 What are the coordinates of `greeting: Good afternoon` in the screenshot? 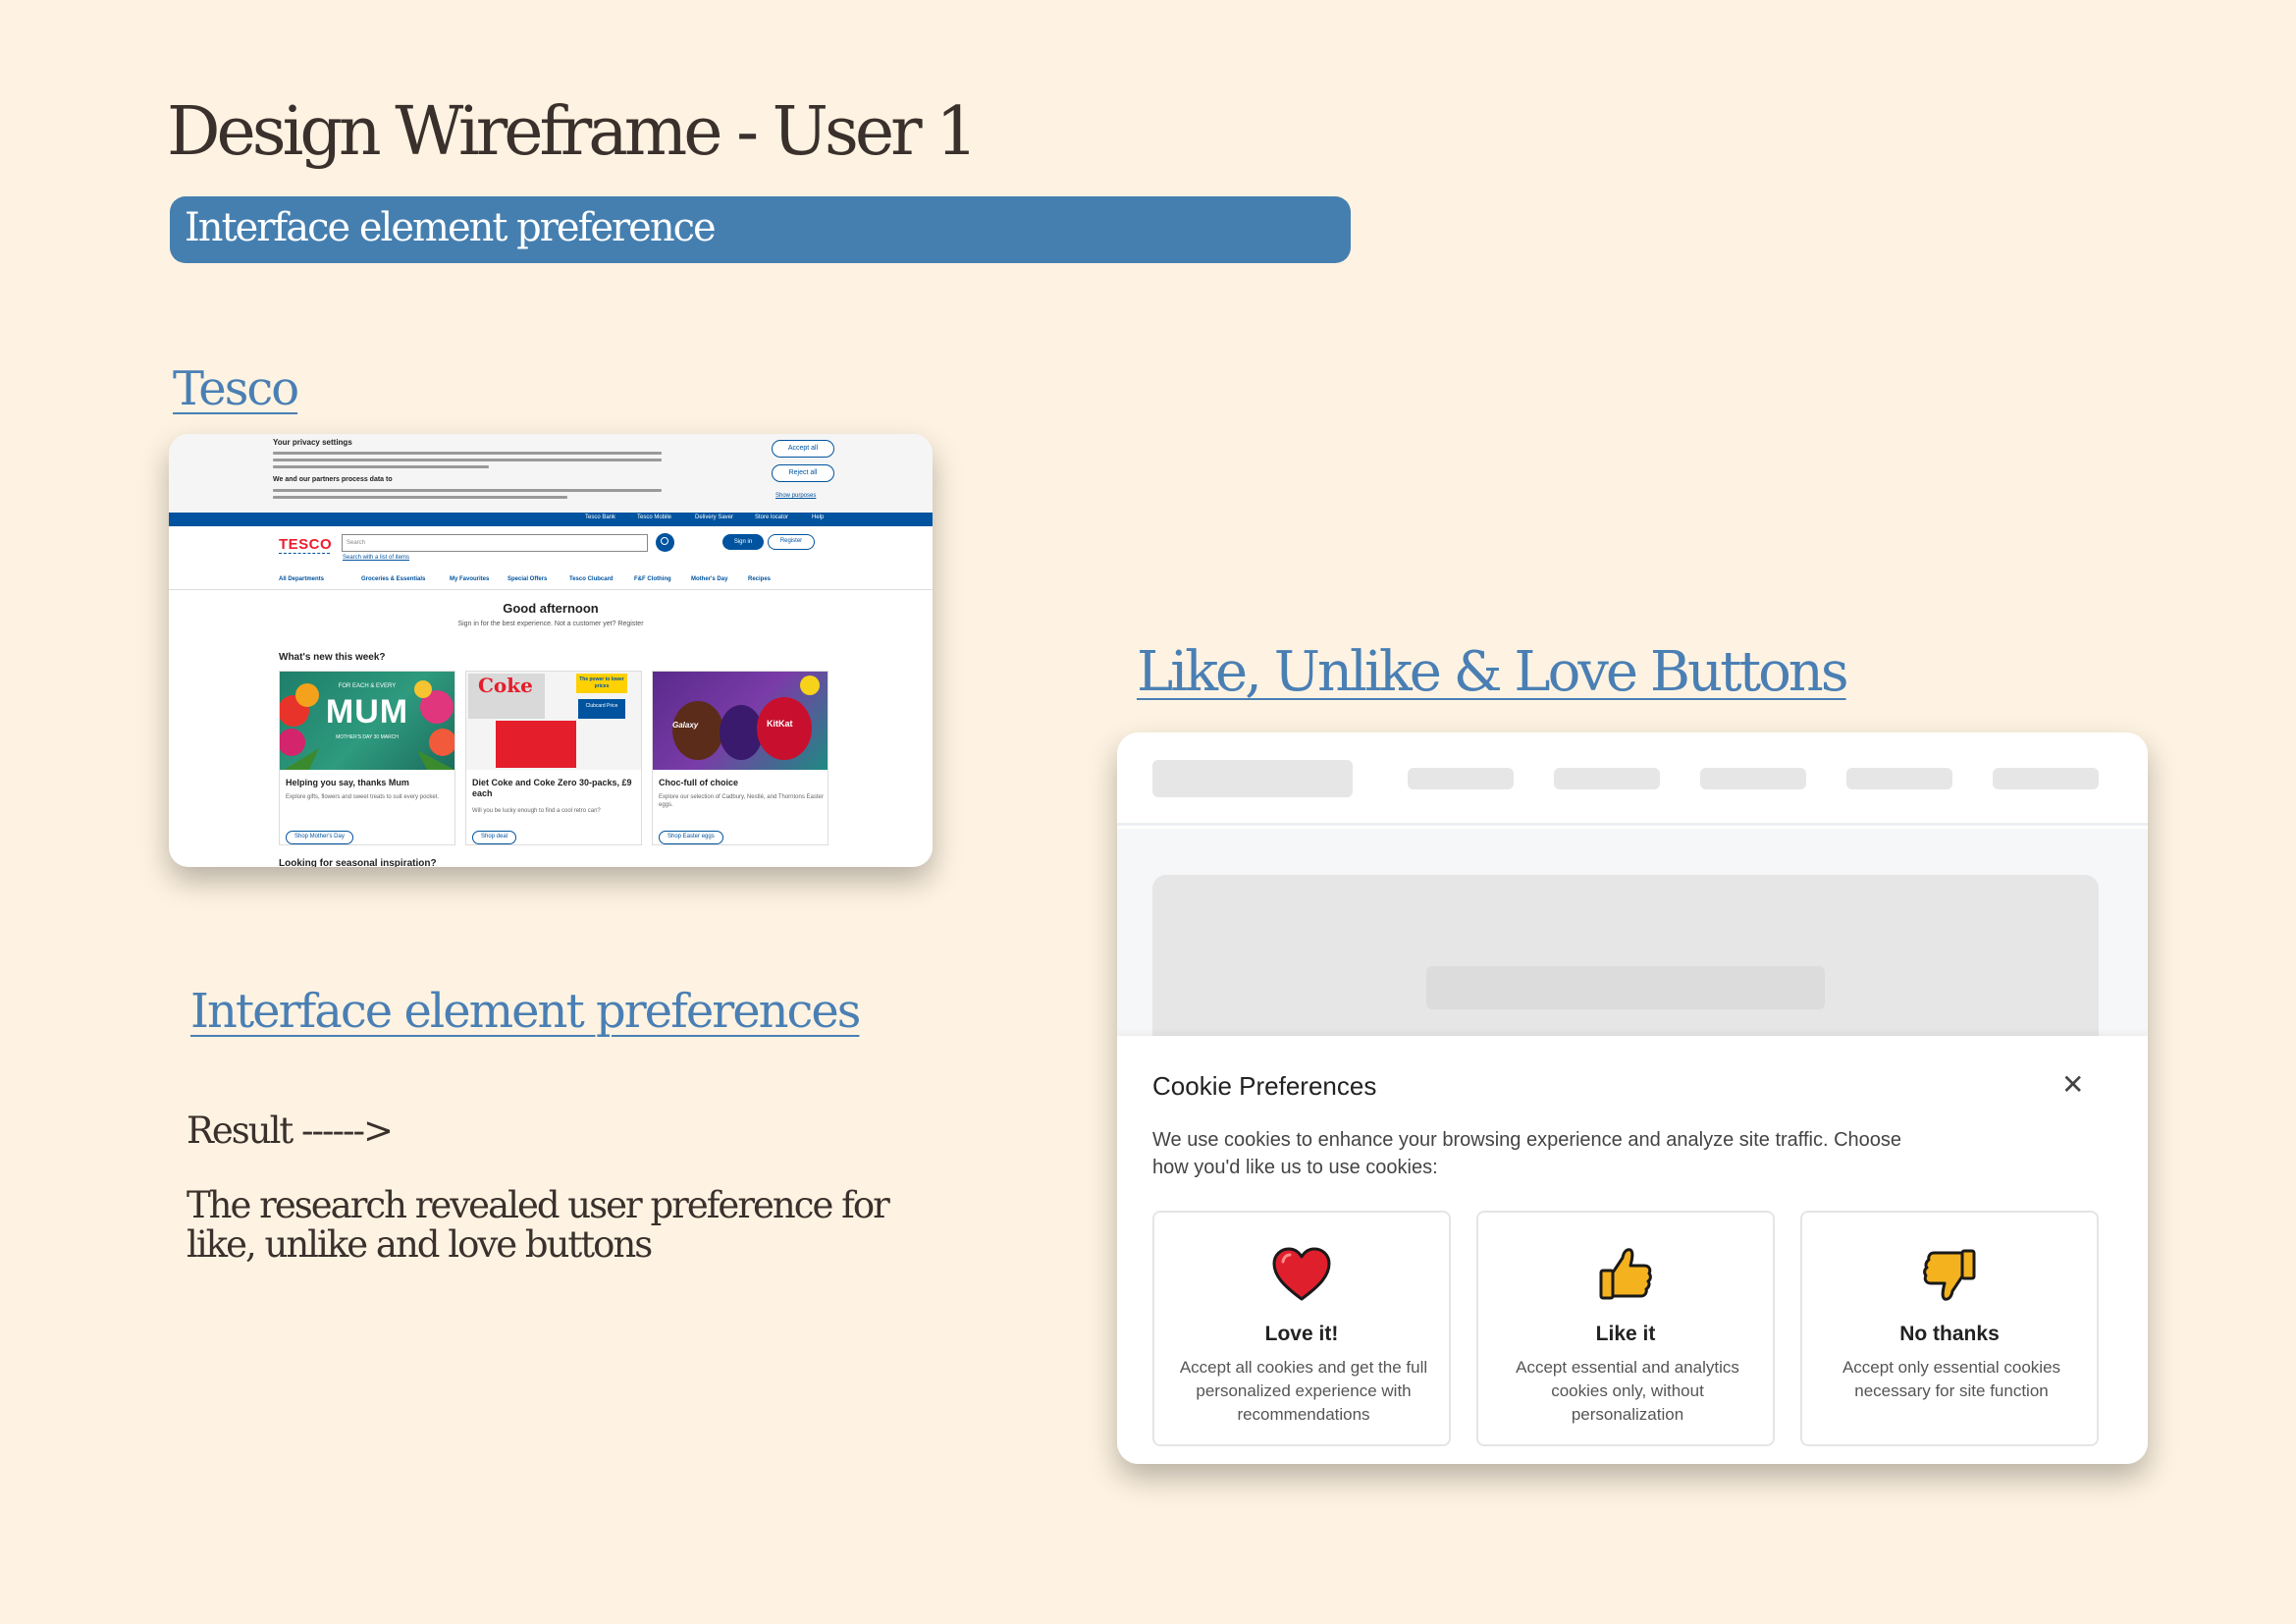 It's located at (551, 608).